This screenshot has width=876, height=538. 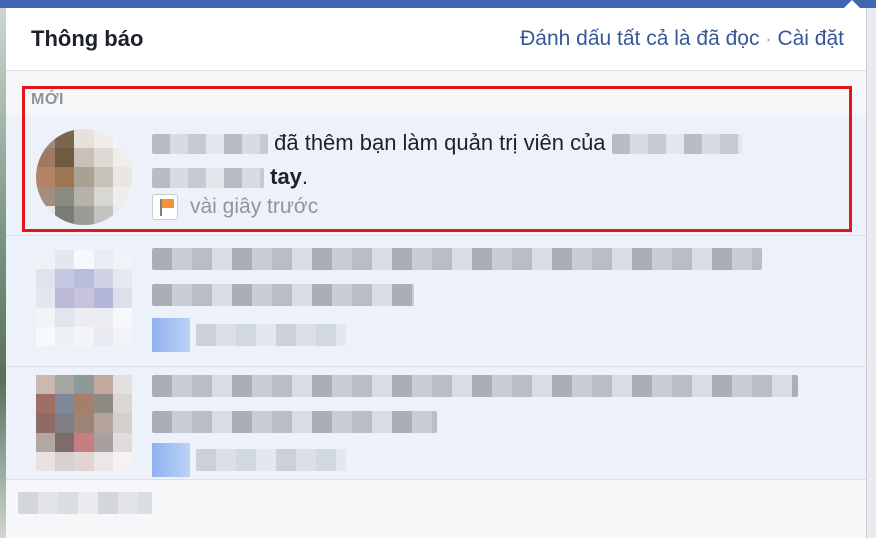 I want to click on redacted-name, so click(x=210, y=144).